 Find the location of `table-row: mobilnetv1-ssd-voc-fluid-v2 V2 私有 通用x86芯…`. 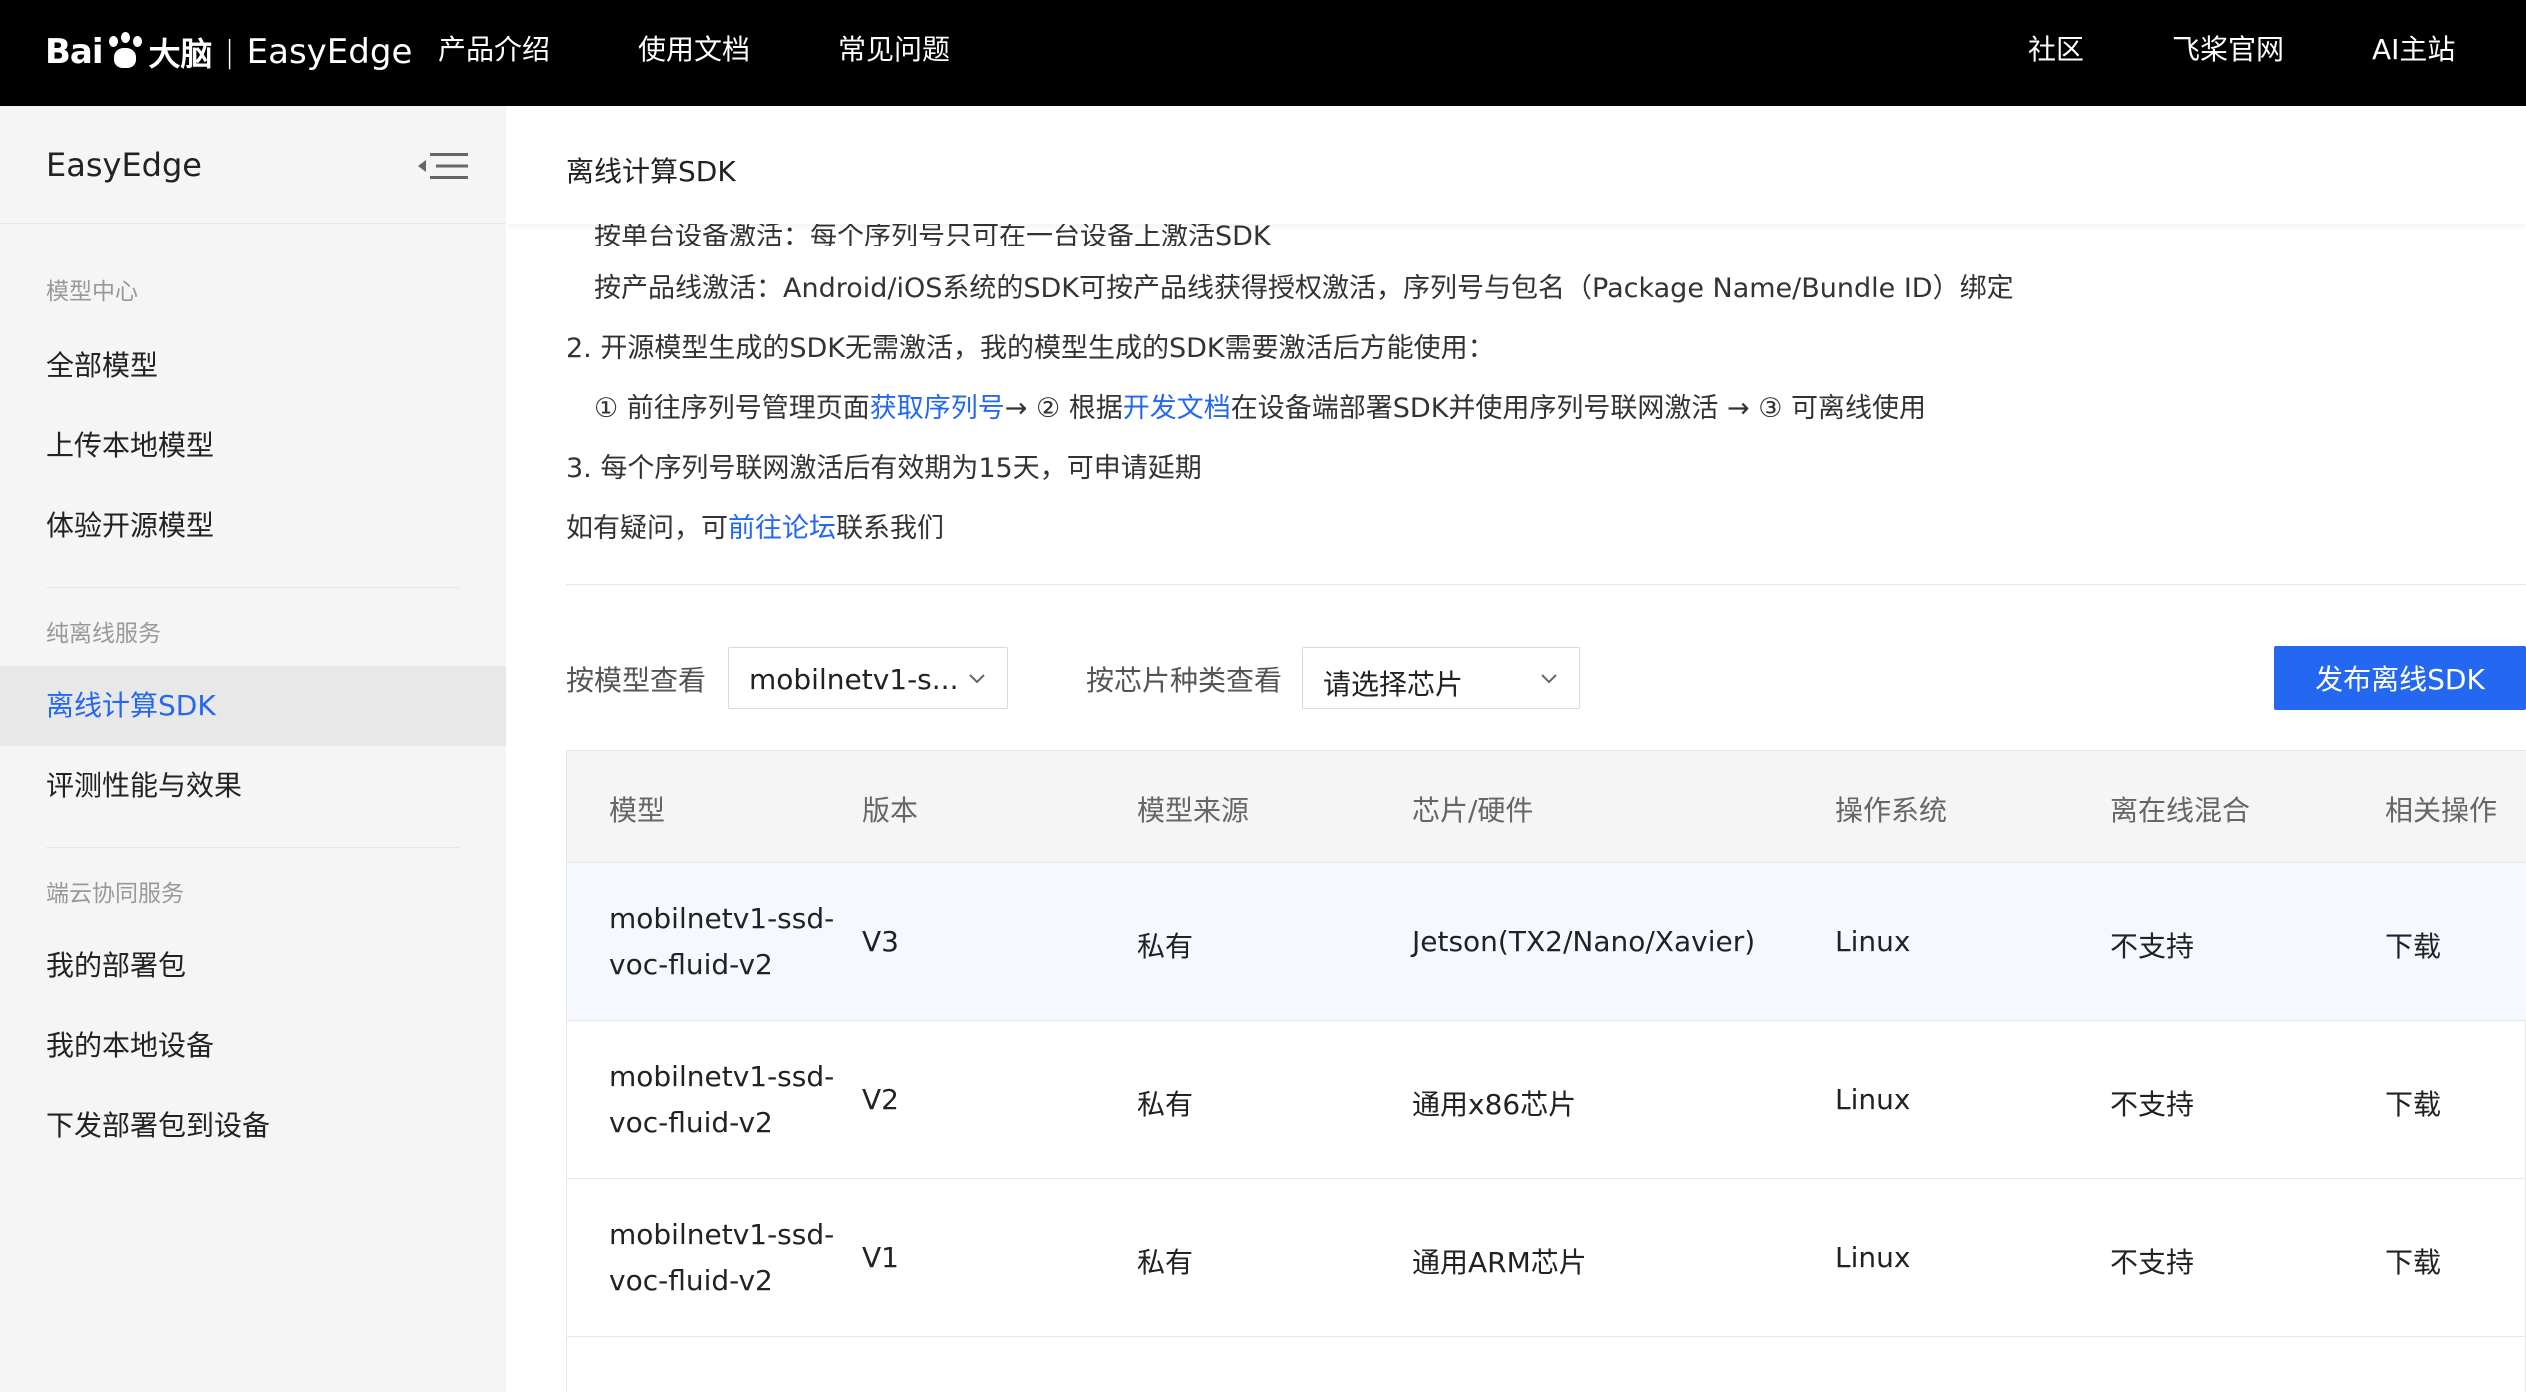

table-row: mobilnetv1-ssd-voc-fluid-v2 V2 私有 通用x86芯… is located at coordinates (1546, 1100).